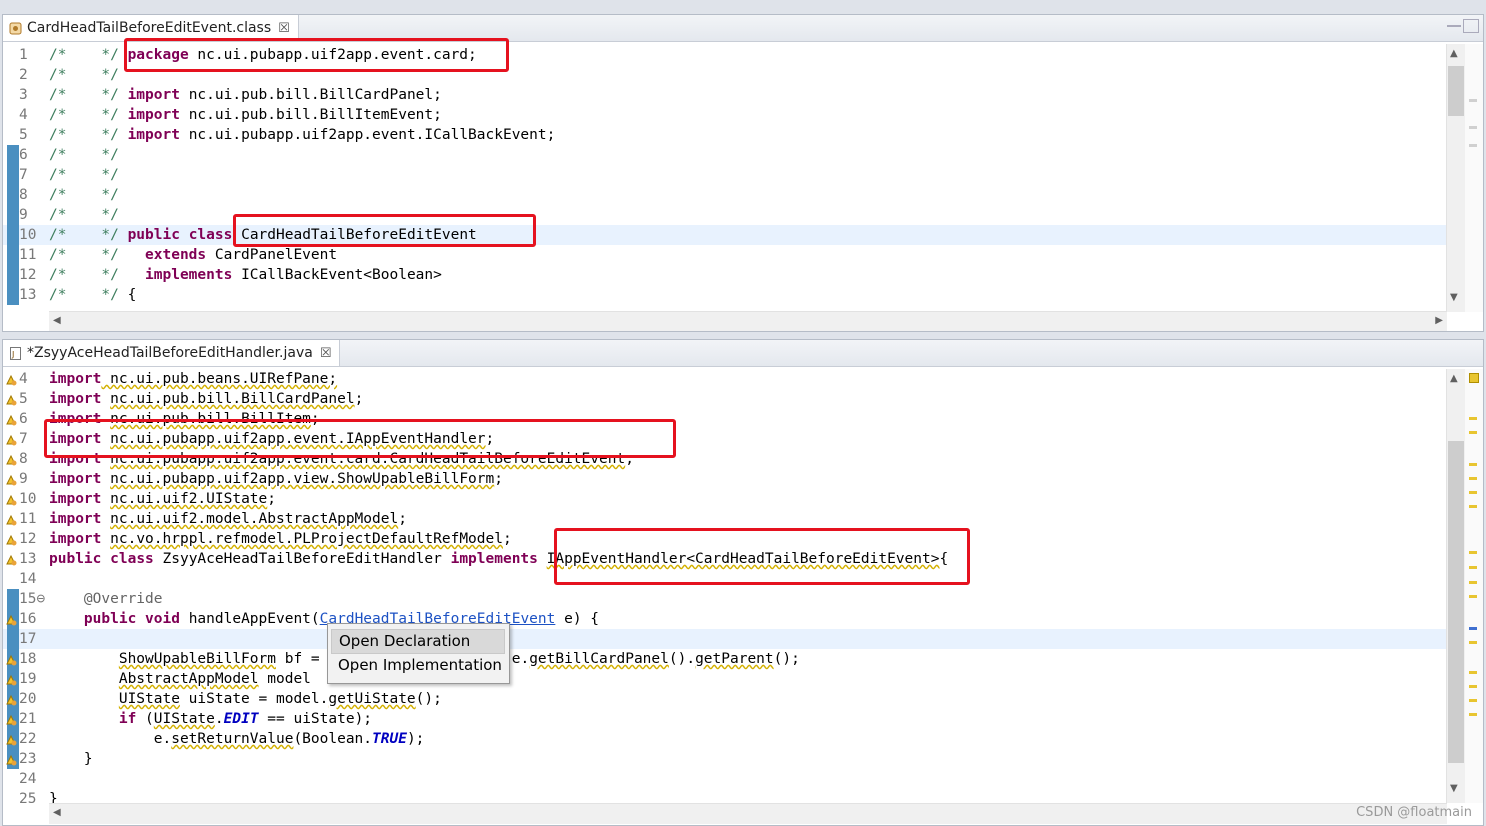 The width and height of the screenshot is (1486, 826). Describe the element at coordinates (23, 295) in the screenshot. I see `line-gutter: 13` at that location.